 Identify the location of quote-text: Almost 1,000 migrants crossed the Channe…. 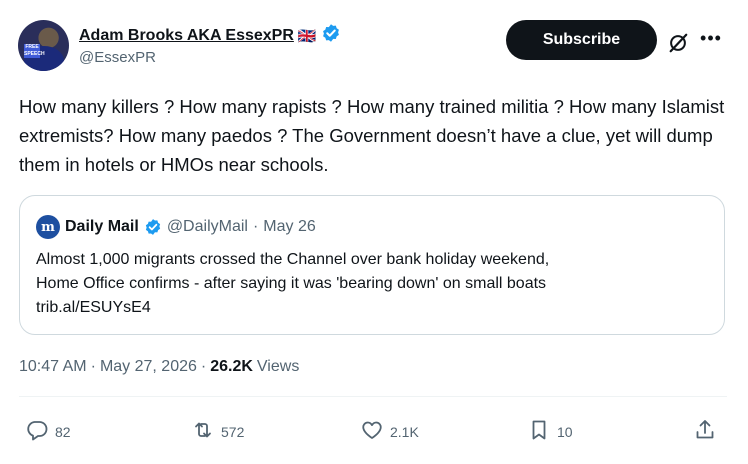
(371, 284).